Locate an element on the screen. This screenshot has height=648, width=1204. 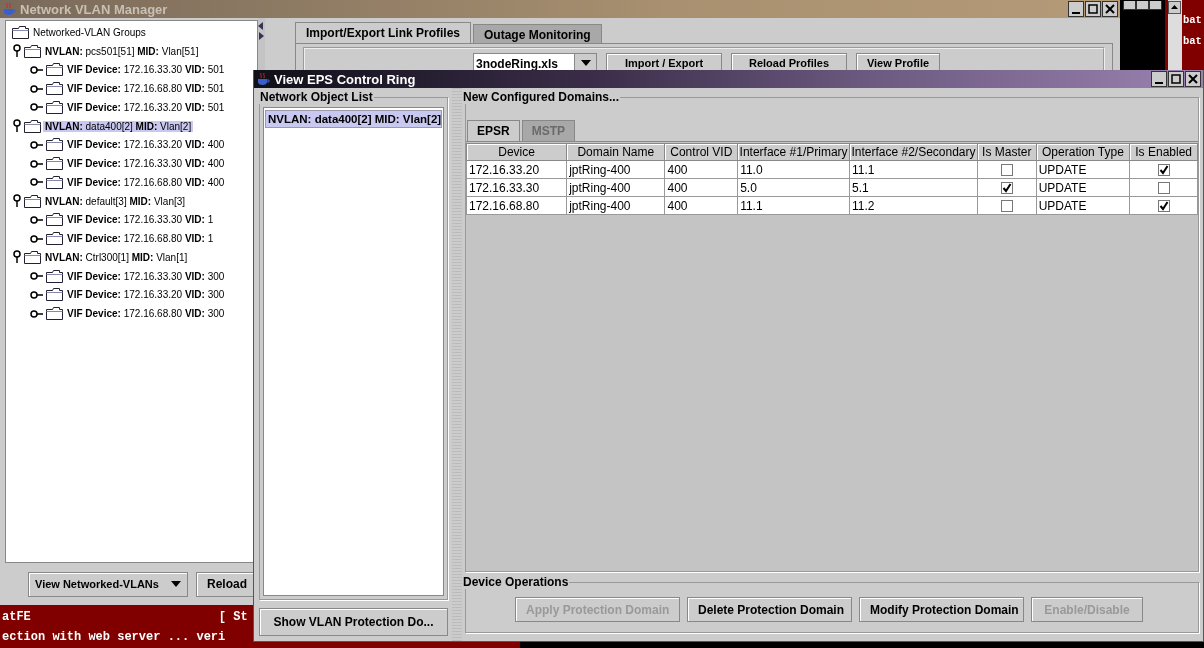
list-item: NVLAN: data400[2] MID: Vlan[2] is located at coordinates (353, 119).